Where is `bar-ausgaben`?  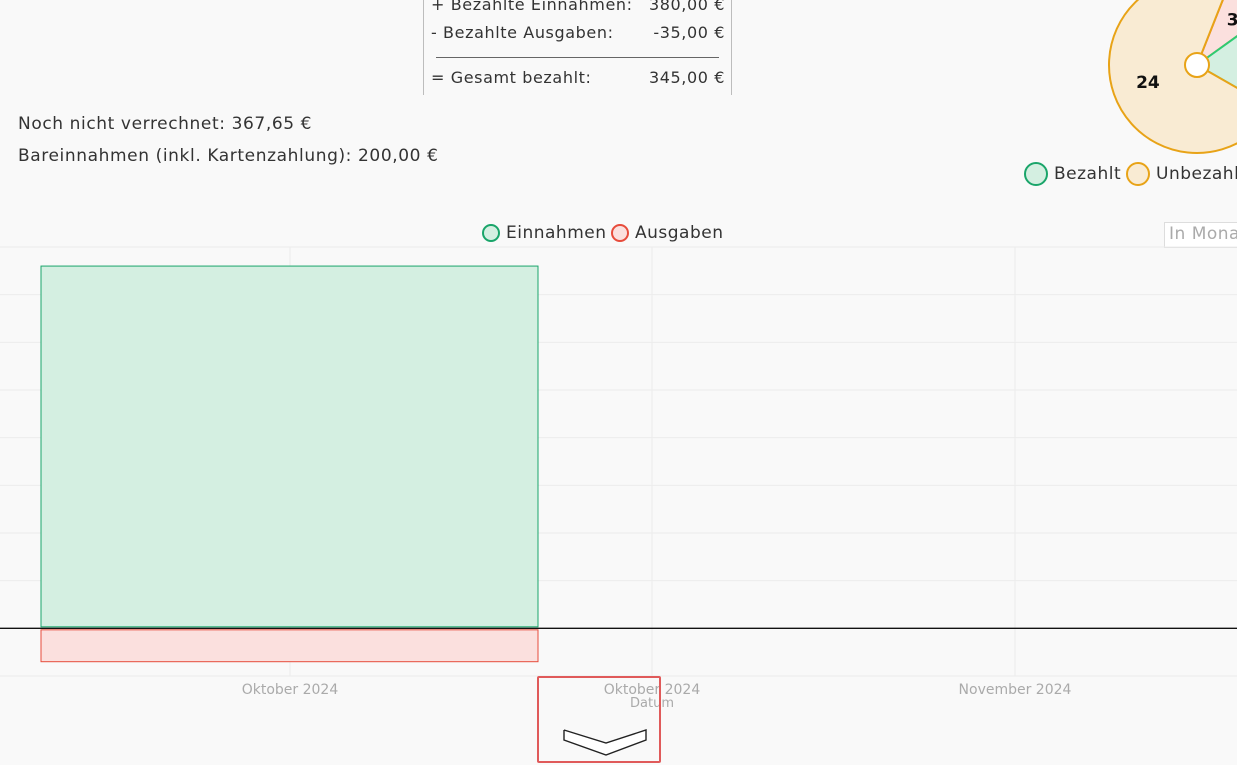
bar-ausgaben is located at coordinates (289, 646).